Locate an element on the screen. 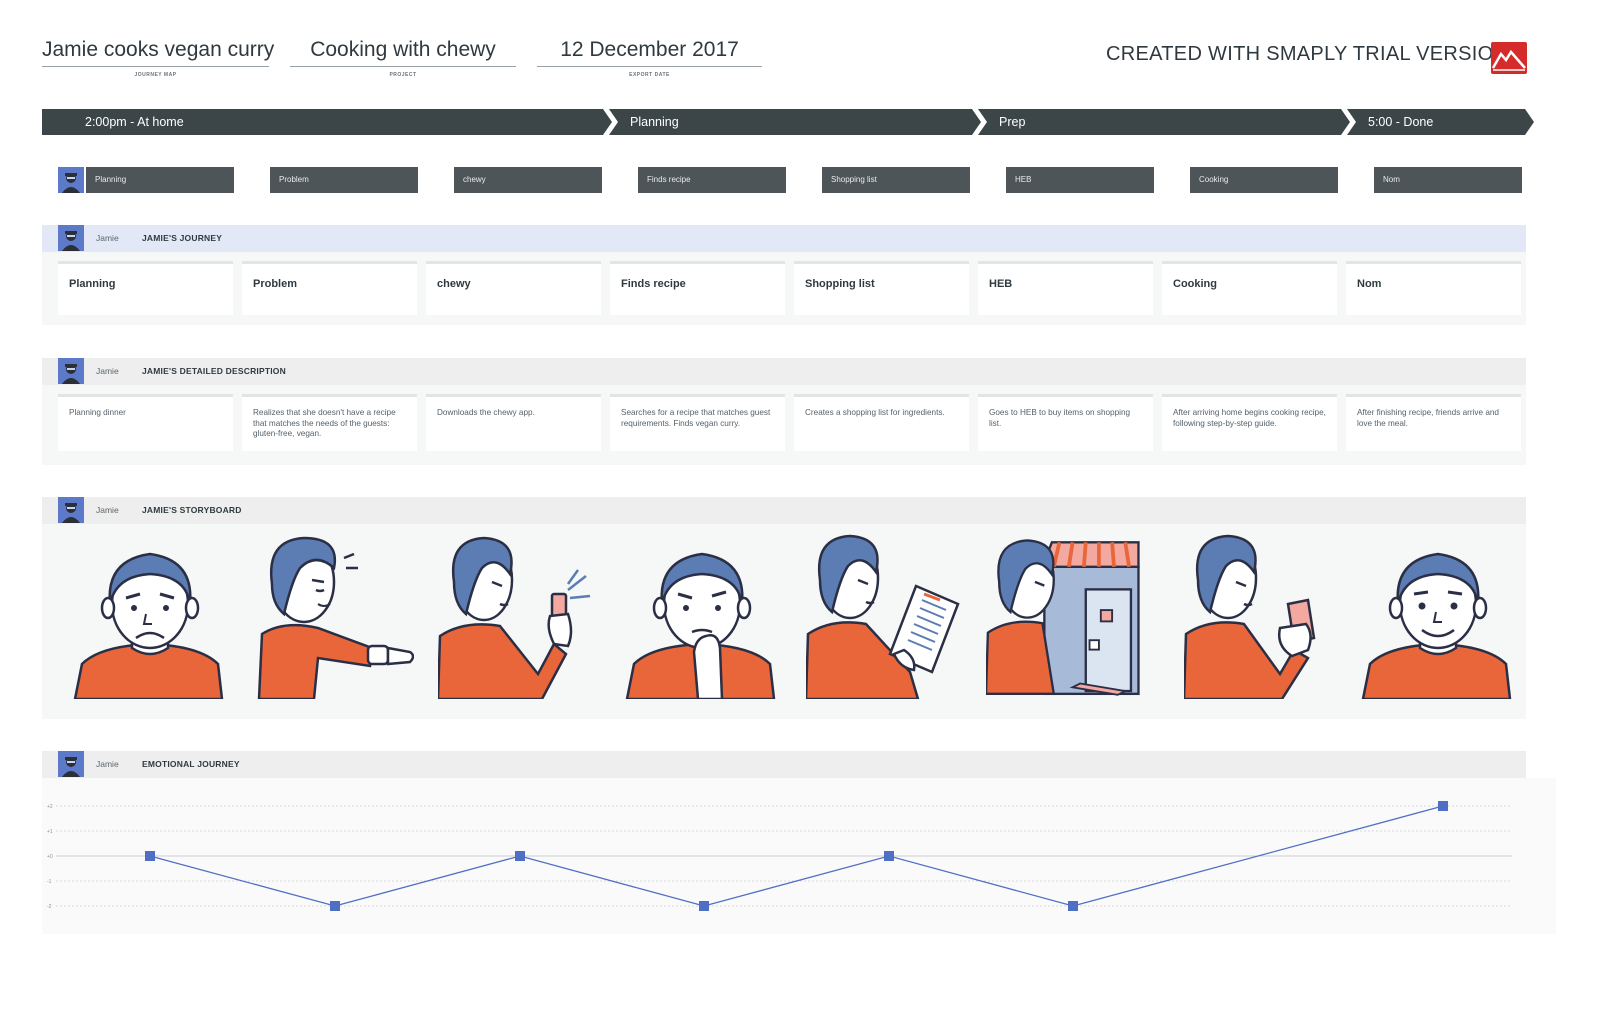  phase-planning: Planning is located at coordinates (795, 122).